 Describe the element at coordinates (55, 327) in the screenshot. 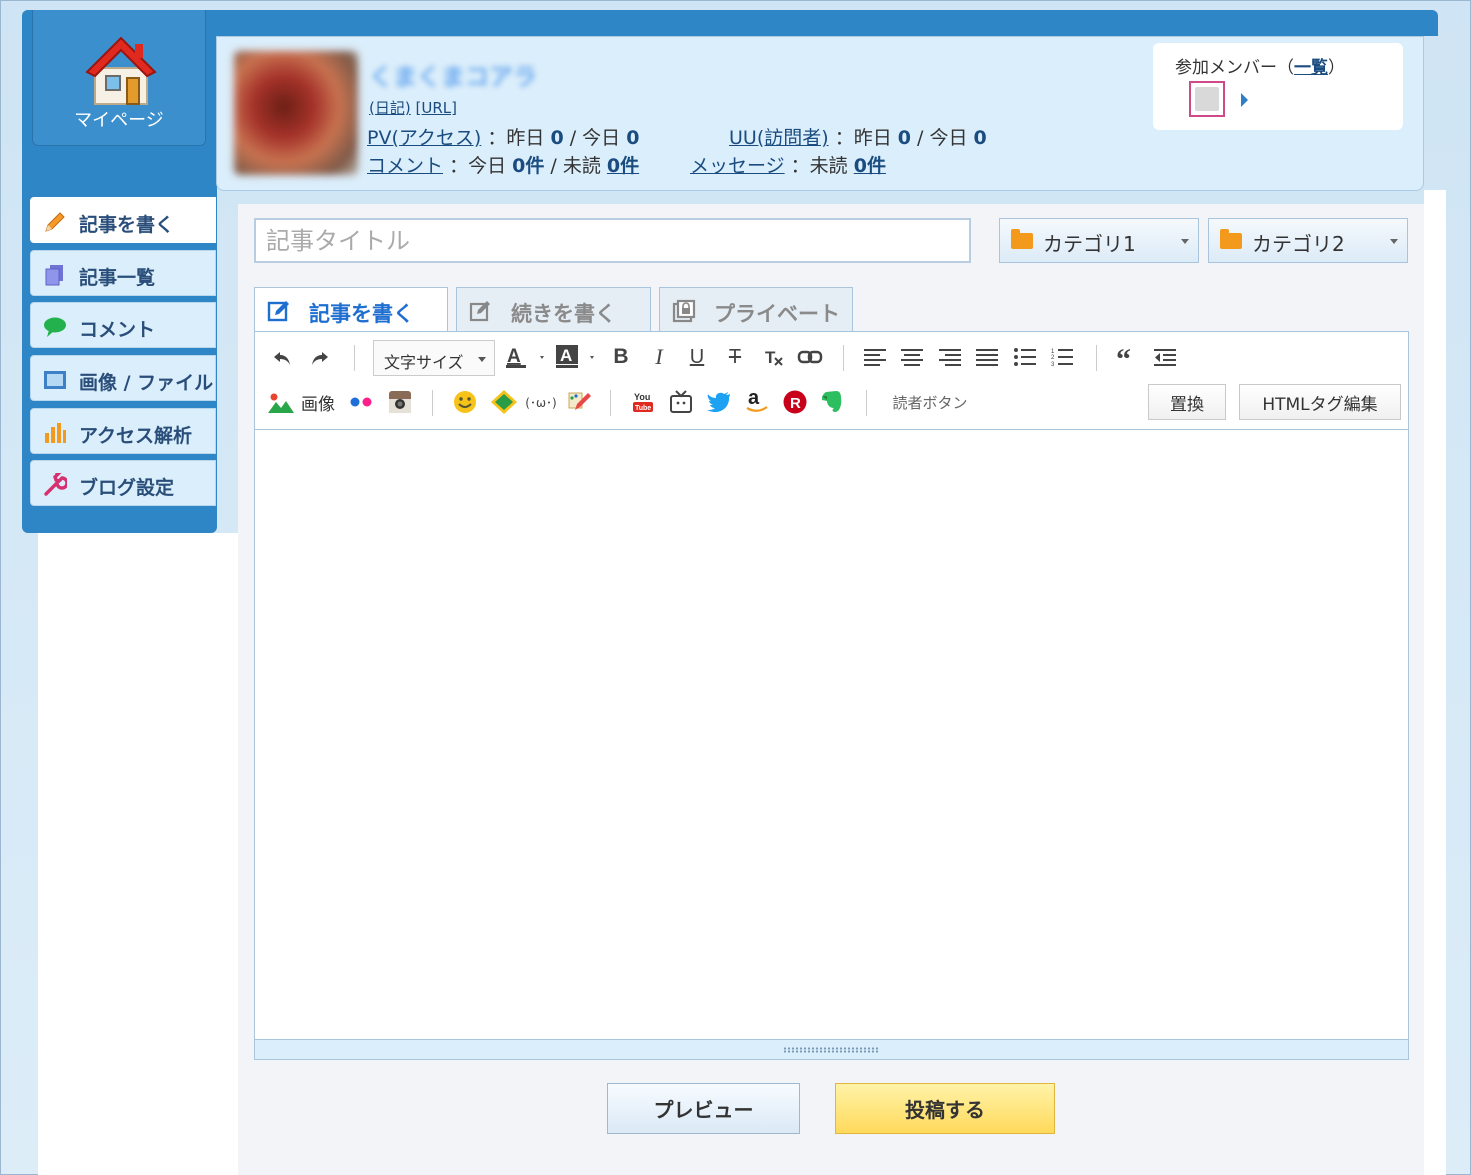

I see `speech-bubble-icon` at that location.